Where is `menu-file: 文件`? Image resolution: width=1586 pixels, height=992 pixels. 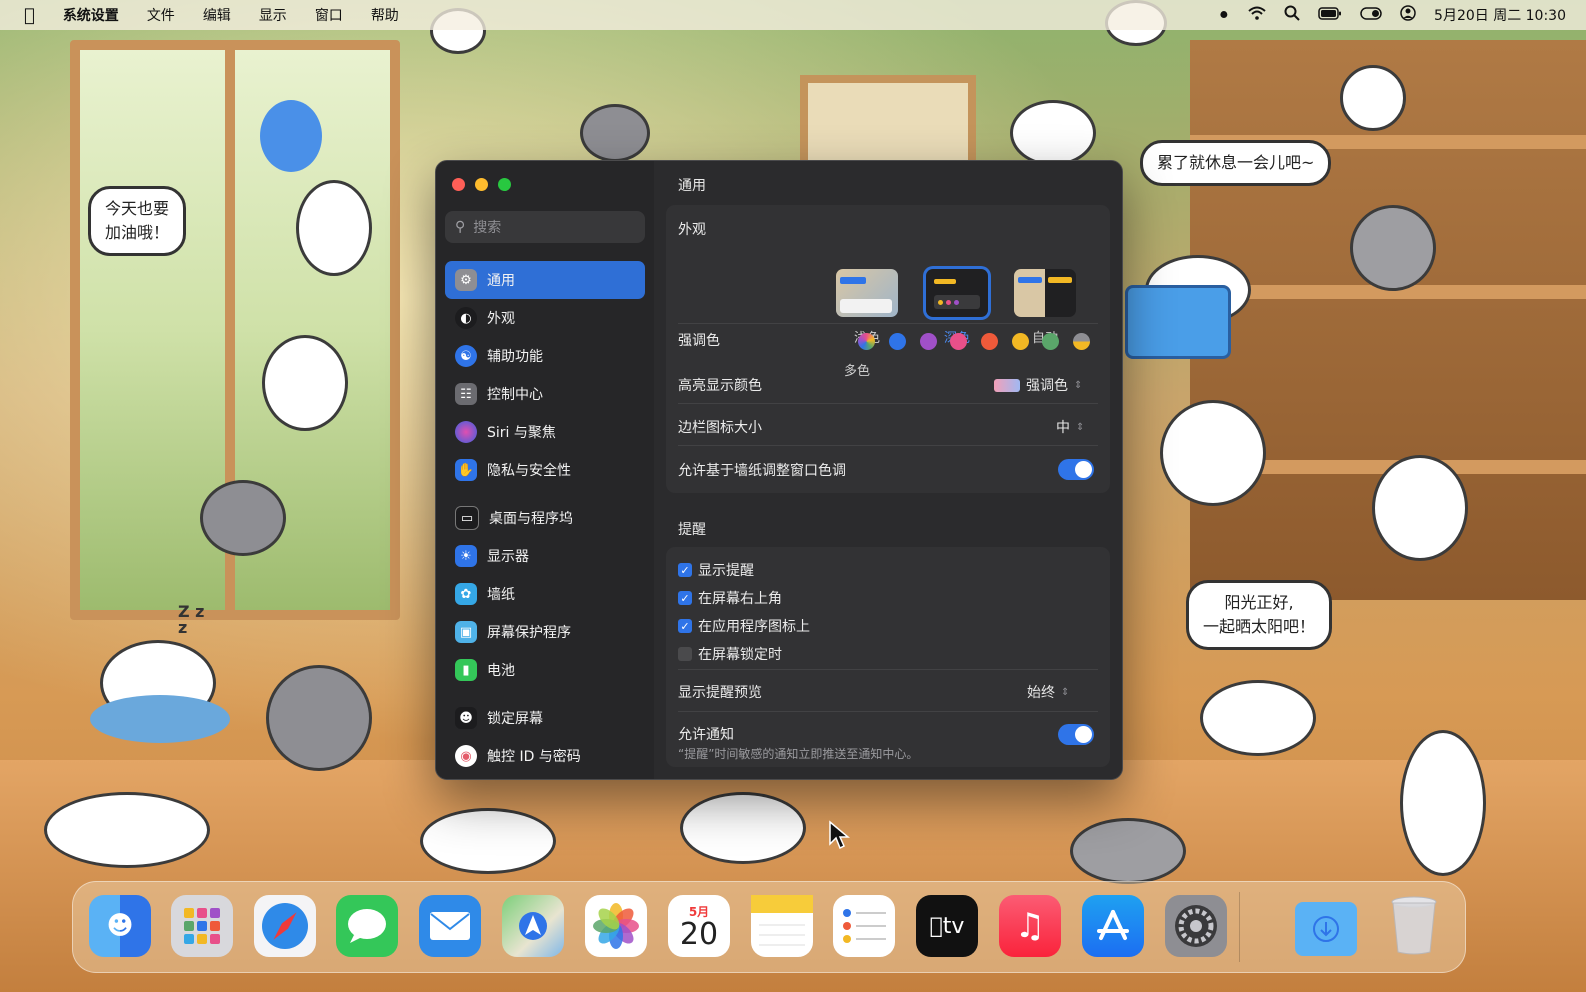 menu-file: 文件 is located at coordinates (161, 15).